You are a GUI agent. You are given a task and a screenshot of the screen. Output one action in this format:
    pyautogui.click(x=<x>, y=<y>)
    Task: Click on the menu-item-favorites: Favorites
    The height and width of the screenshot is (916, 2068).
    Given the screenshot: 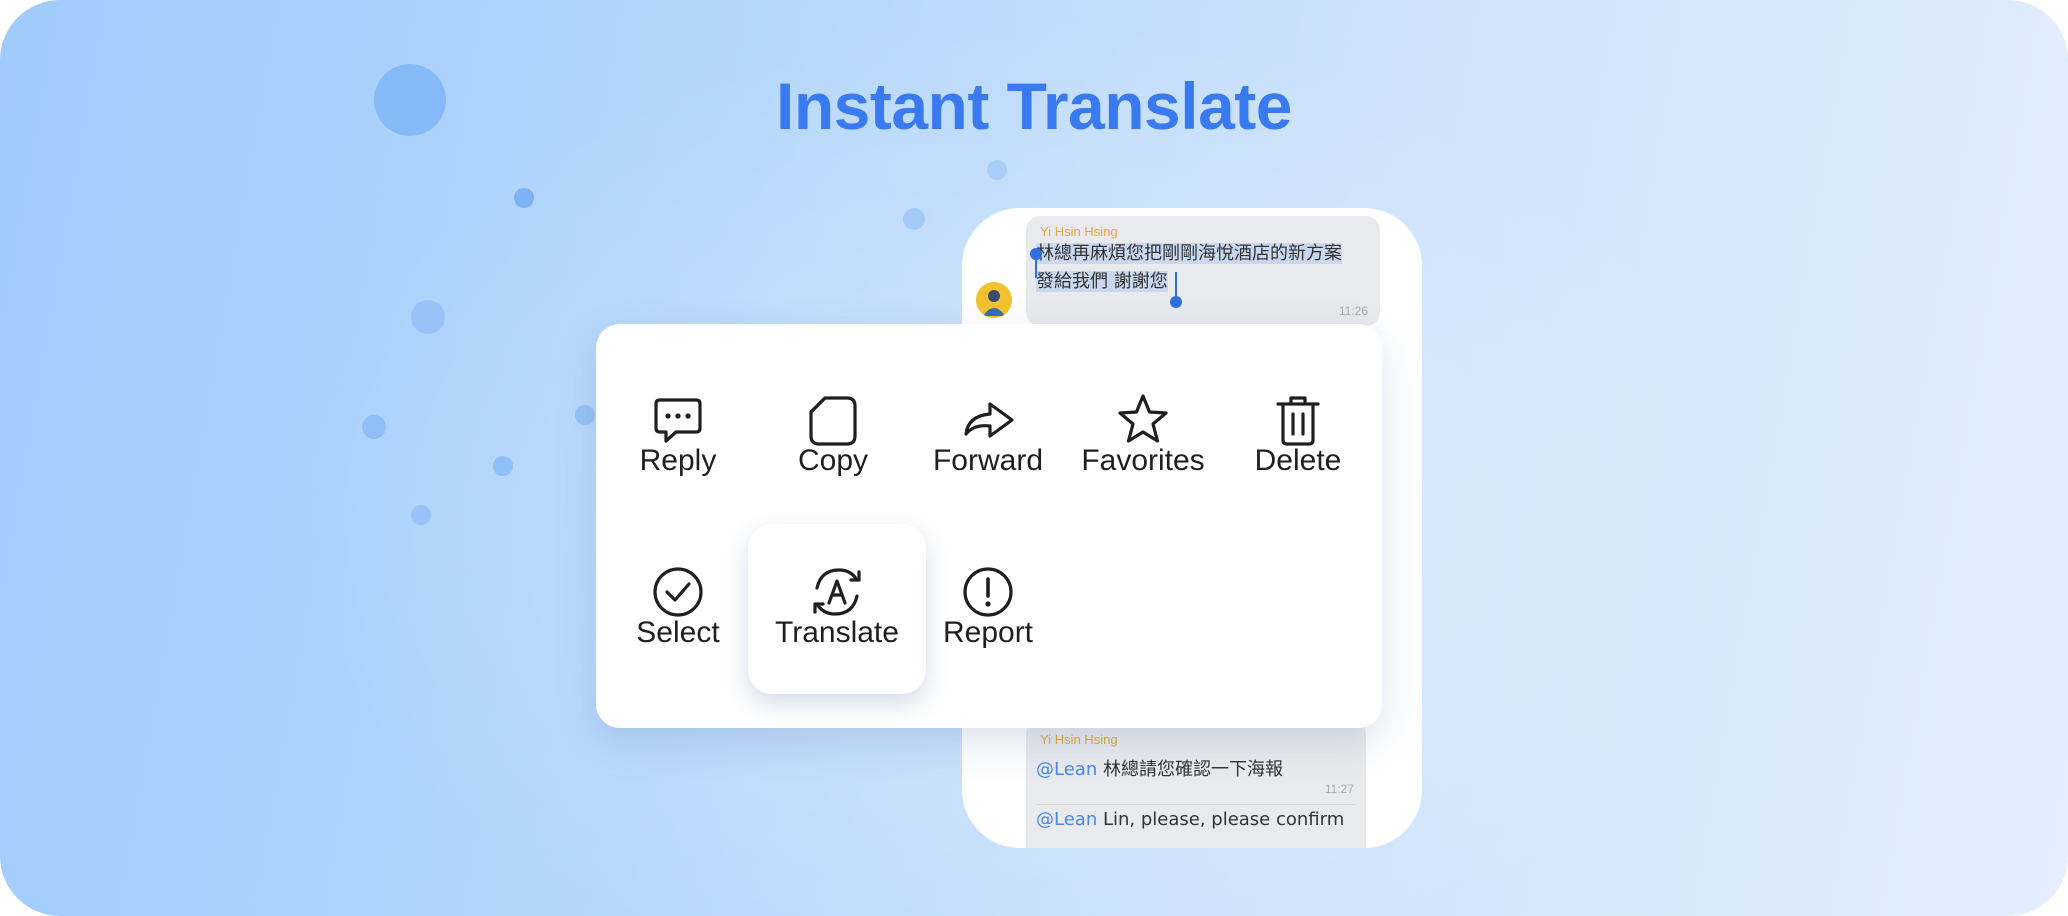 What is the action you would take?
    pyautogui.click(x=1143, y=425)
    